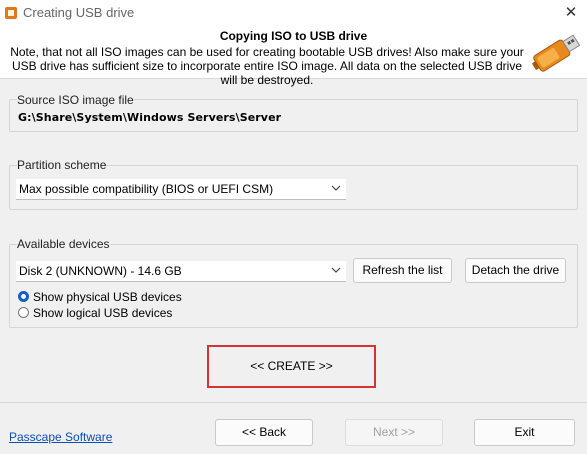  Describe the element at coordinates (293, 13) in the screenshot. I see `title-bar: Creating USB drive ✕` at that location.